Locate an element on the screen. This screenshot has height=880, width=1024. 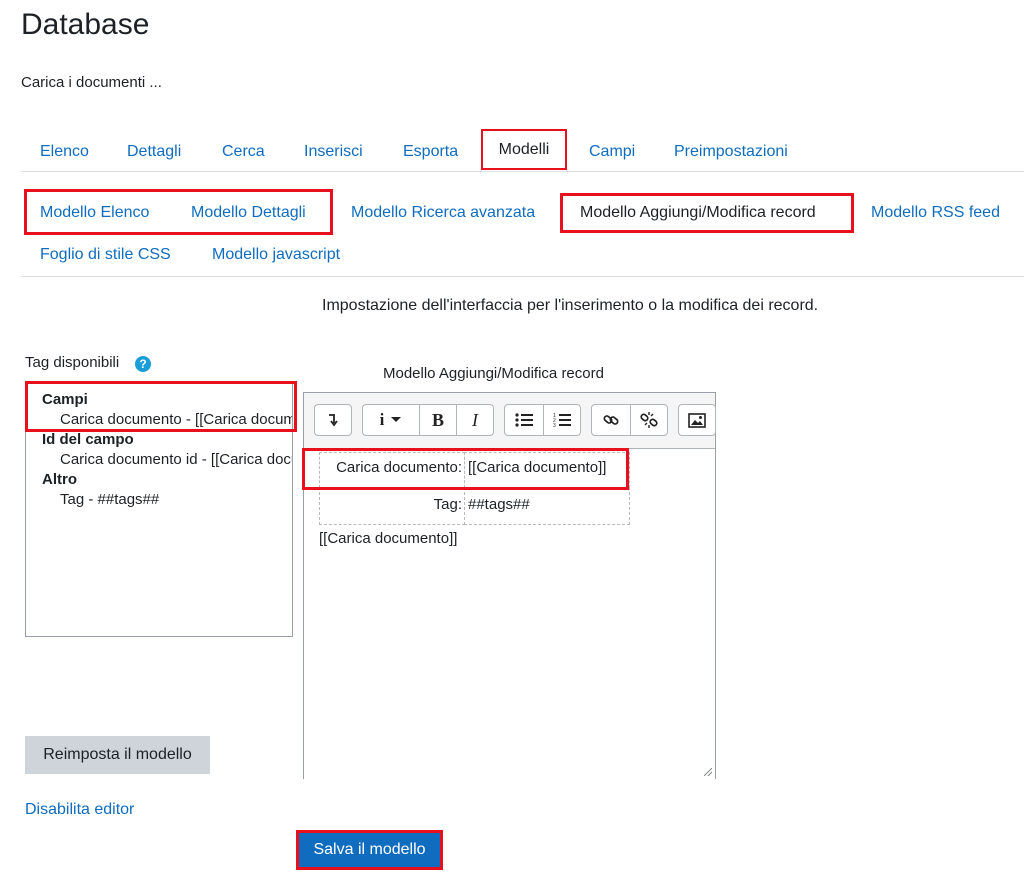
tab-preimpostazioni: Preimpostazioni is located at coordinates (731, 152).